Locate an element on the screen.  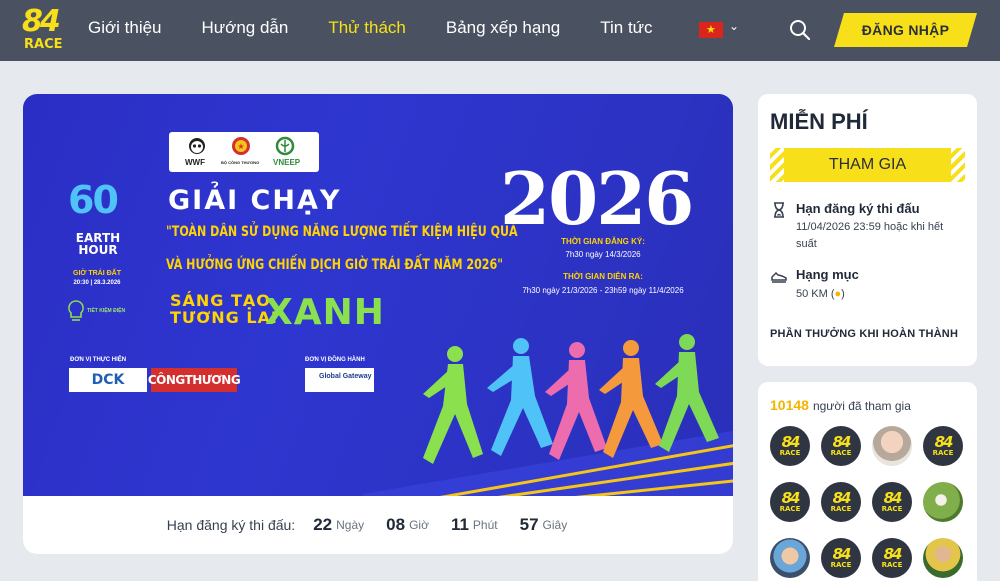
countdown-seconds-unit: Giây is located at coordinates (555, 525).